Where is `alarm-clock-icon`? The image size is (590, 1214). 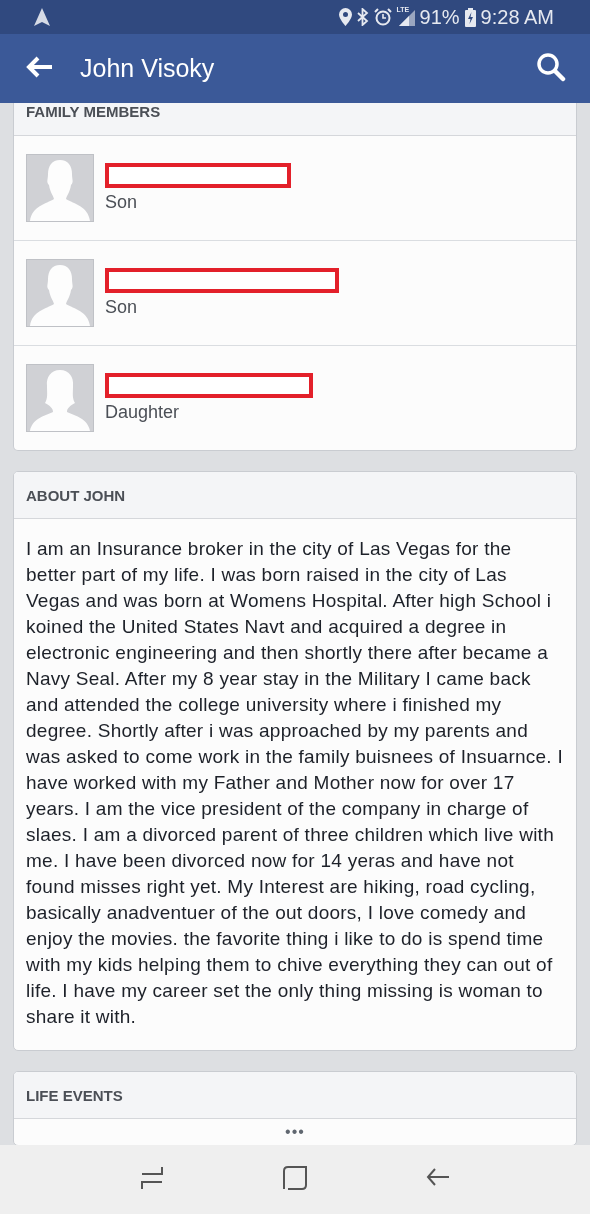 alarm-clock-icon is located at coordinates (382, 17).